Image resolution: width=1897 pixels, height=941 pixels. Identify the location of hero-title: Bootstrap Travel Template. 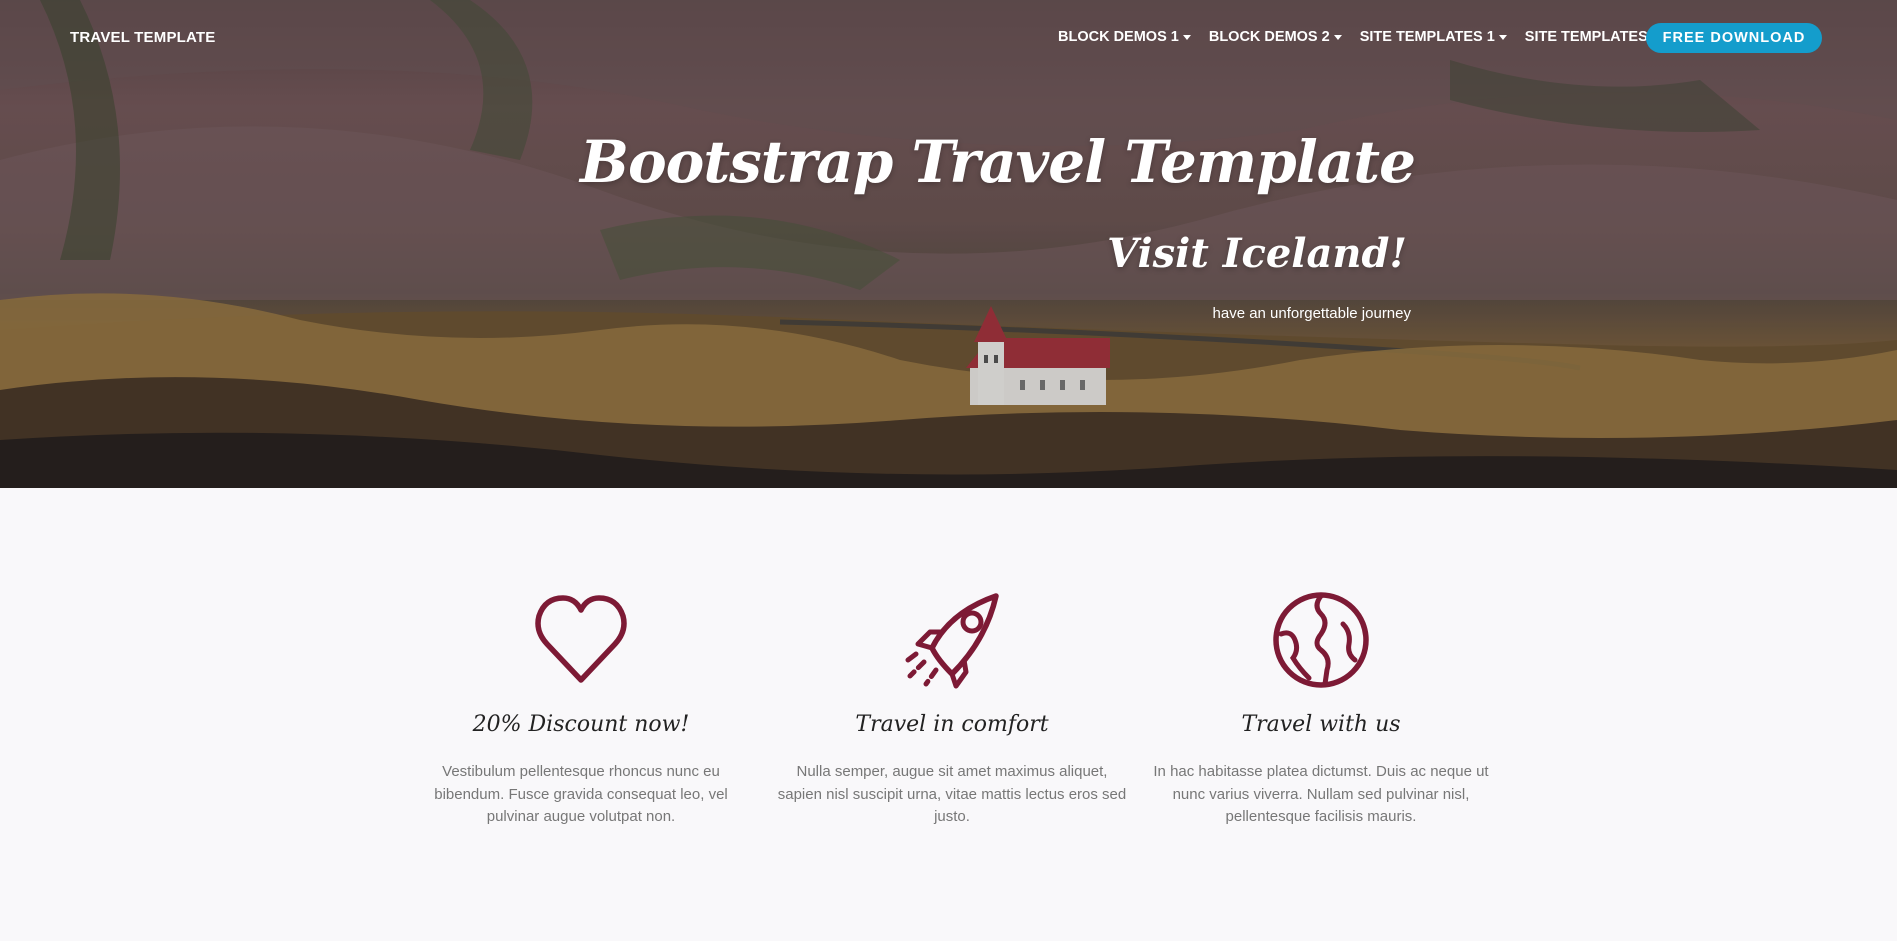
(997, 162).